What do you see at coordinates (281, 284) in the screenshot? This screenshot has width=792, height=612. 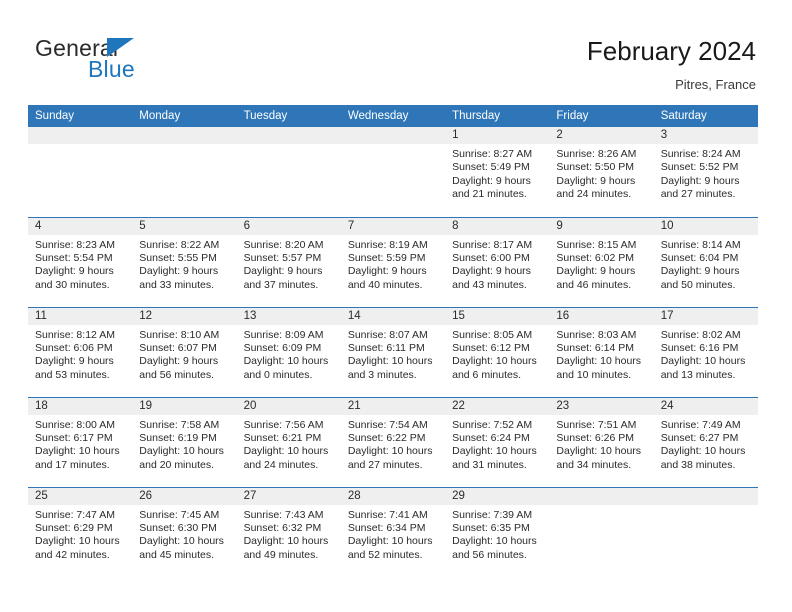 I see `day-sun-info-line: and 37 minutes.` at bounding box center [281, 284].